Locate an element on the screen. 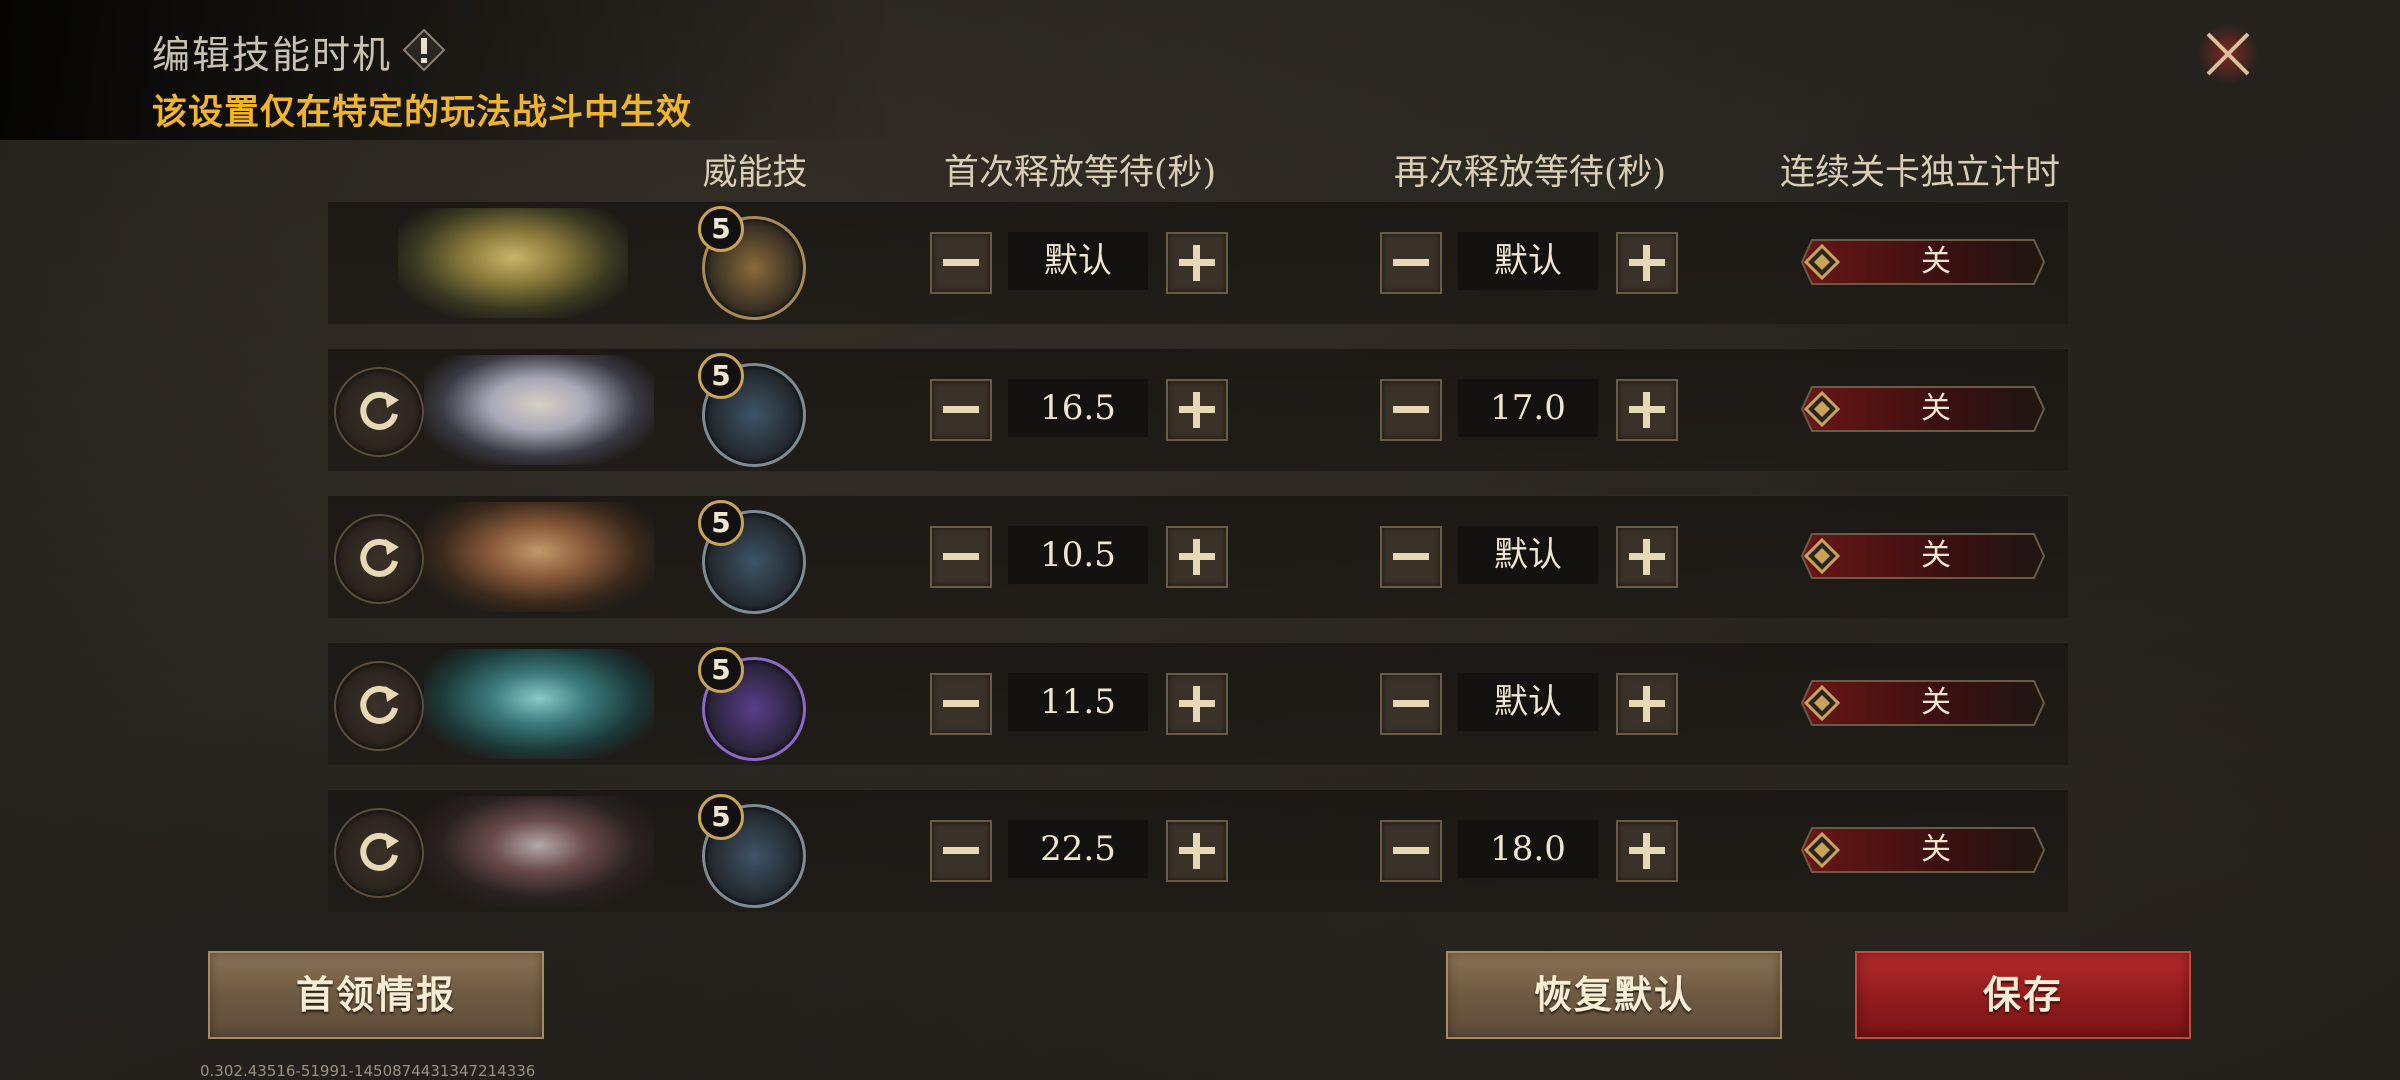 This screenshot has height=1080, width=2400. hero-portrait-teal-demon is located at coordinates (539, 704).